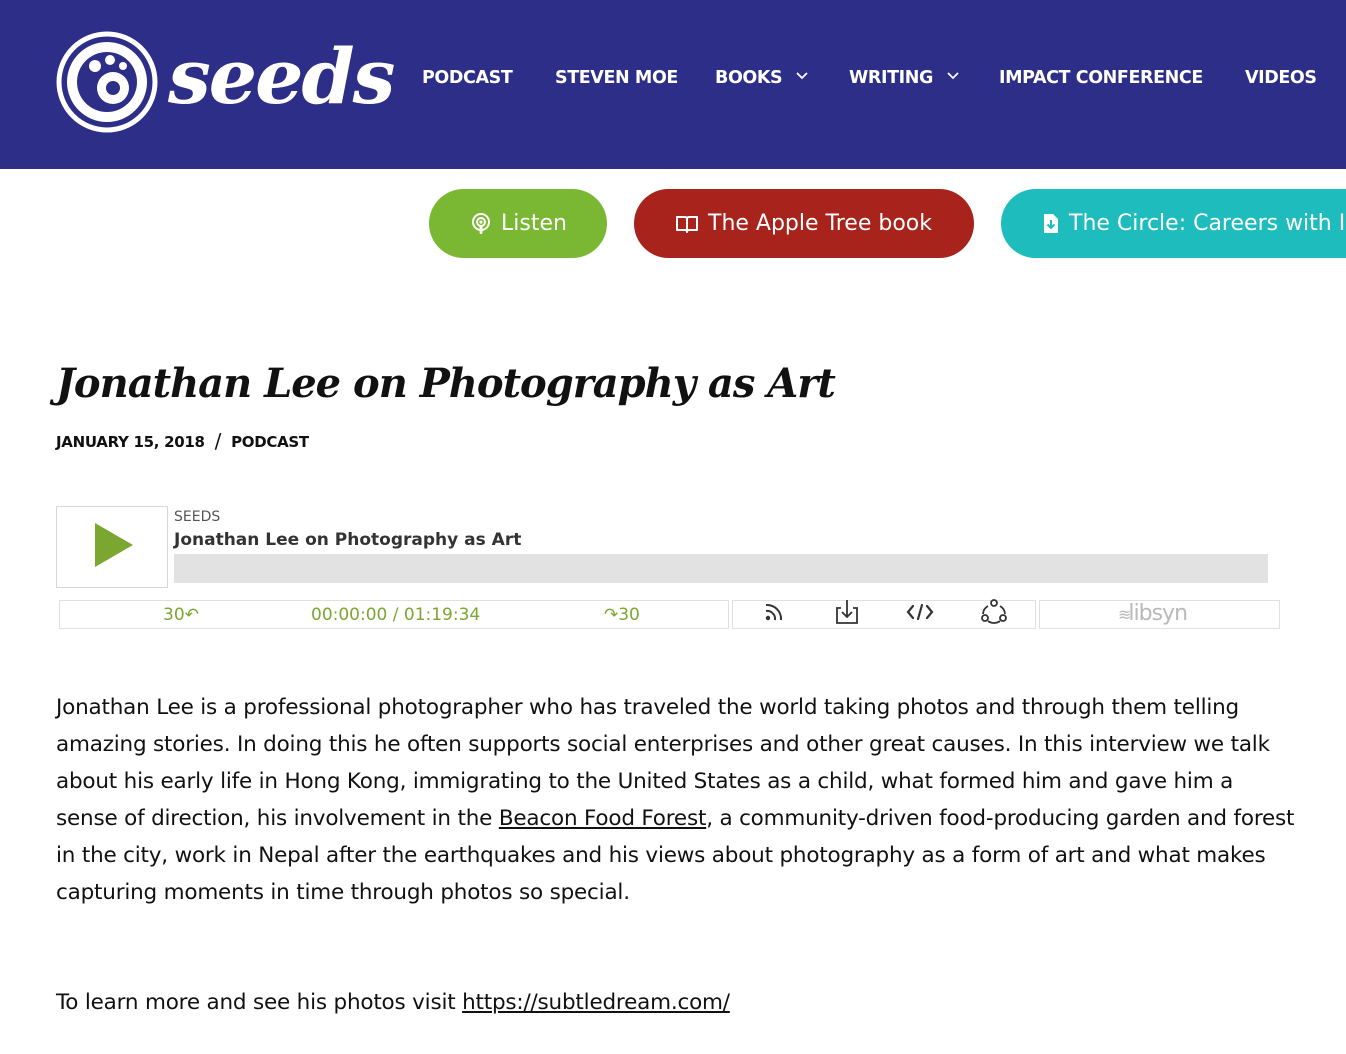  What do you see at coordinates (1158, 613) in the screenshot?
I see `libsyn-wordmark: libsyn` at bounding box center [1158, 613].